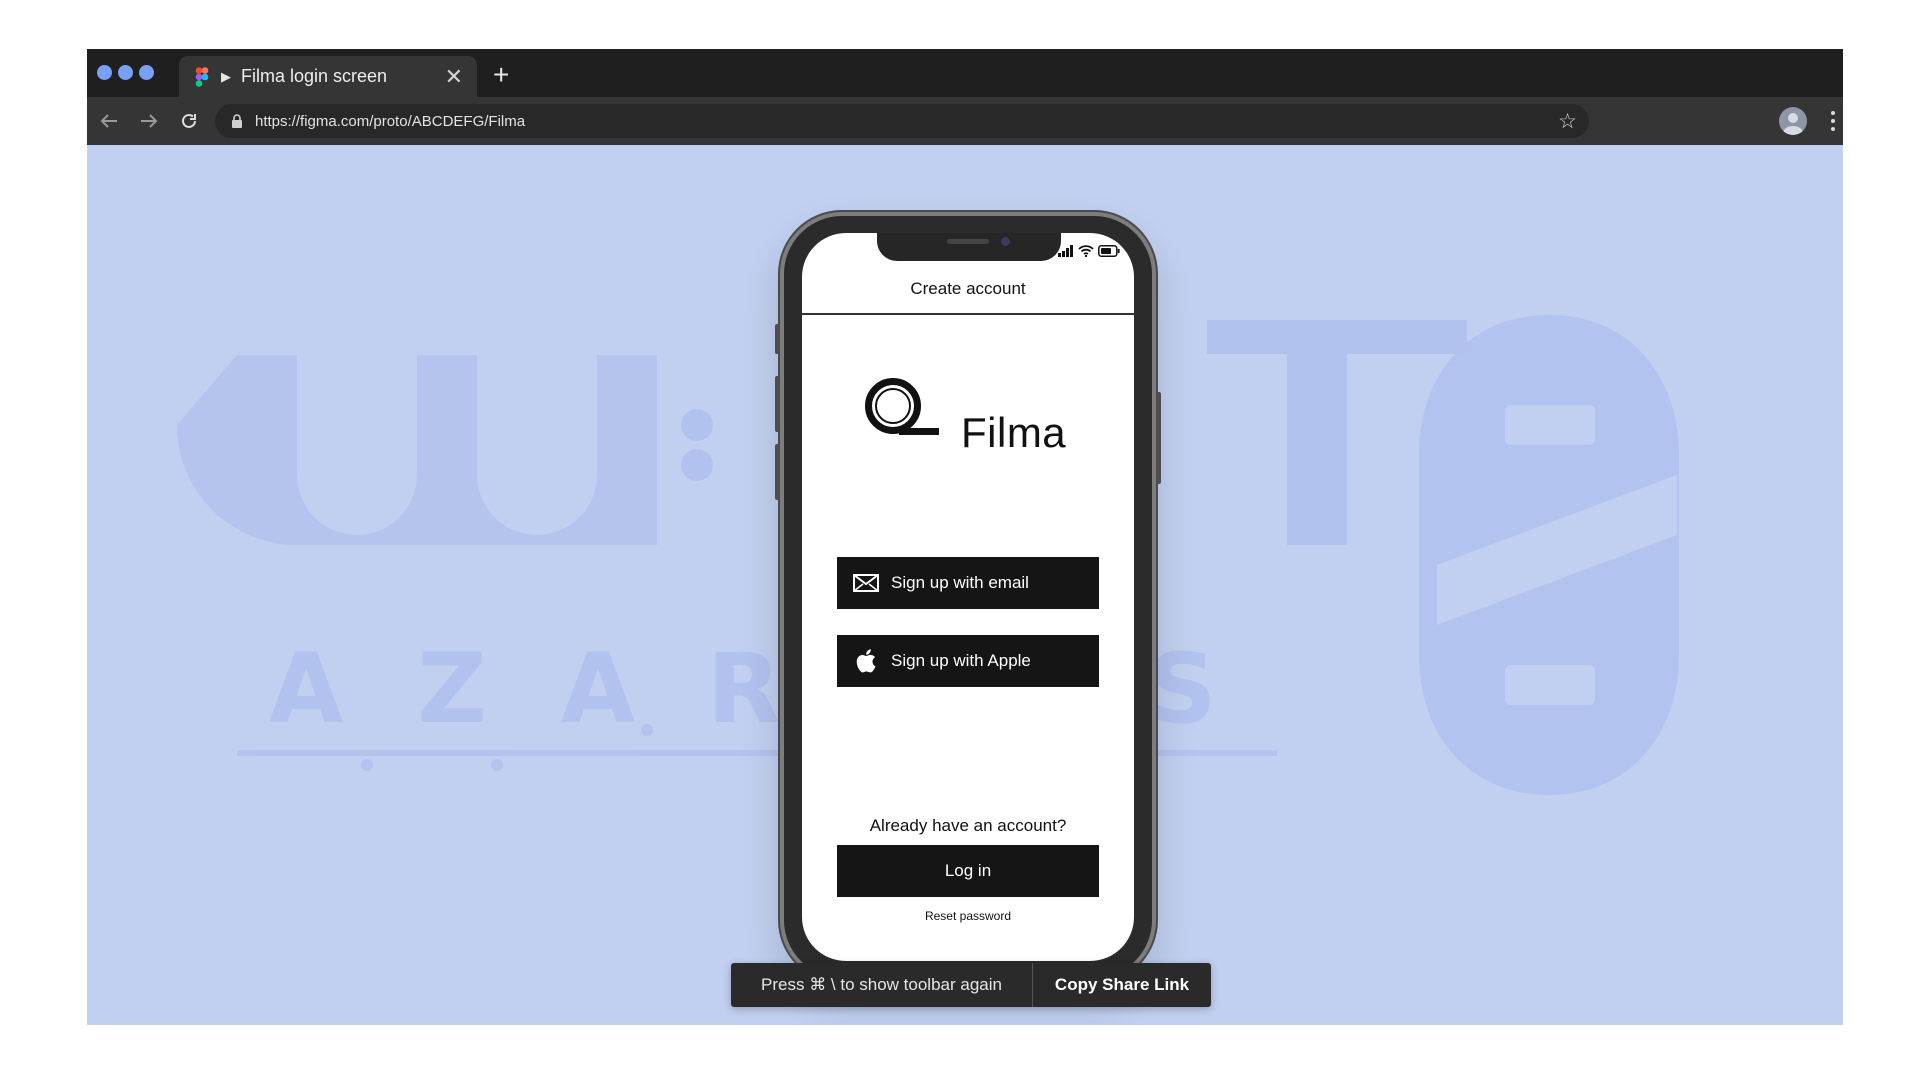  What do you see at coordinates (1793, 121) in the screenshot?
I see `profile-avatar` at bounding box center [1793, 121].